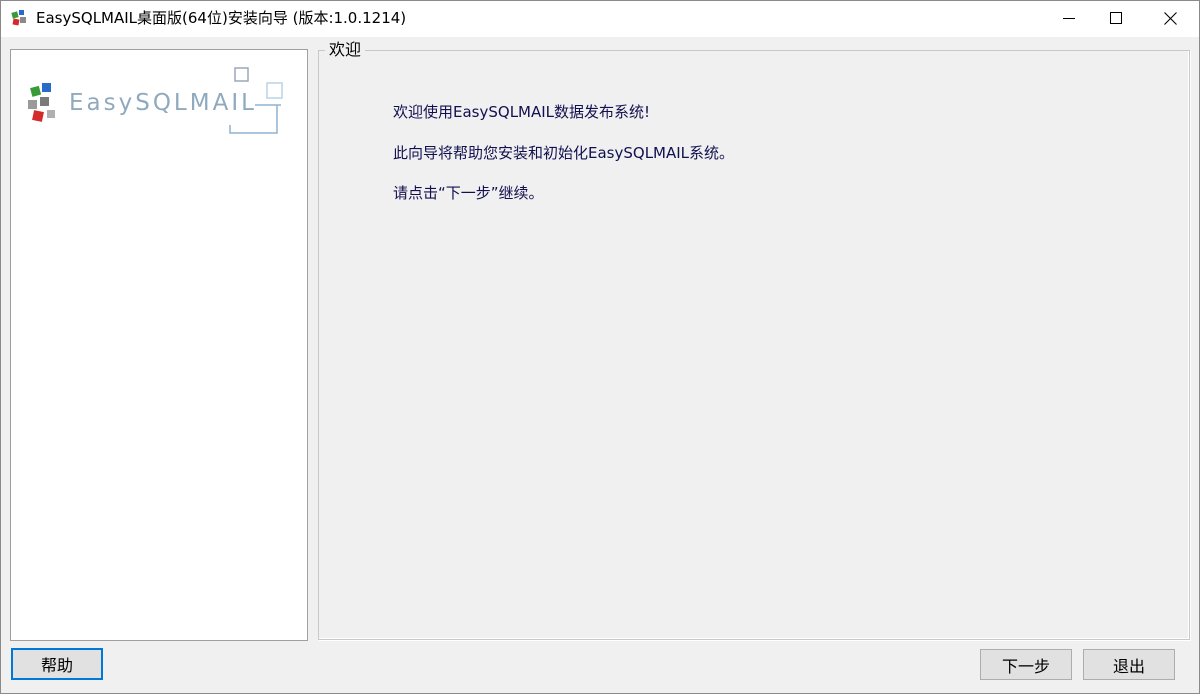 This screenshot has width=1200, height=694. What do you see at coordinates (1129, 664) in the screenshot?
I see `exit-button: 退出` at bounding box center [1129, 664].